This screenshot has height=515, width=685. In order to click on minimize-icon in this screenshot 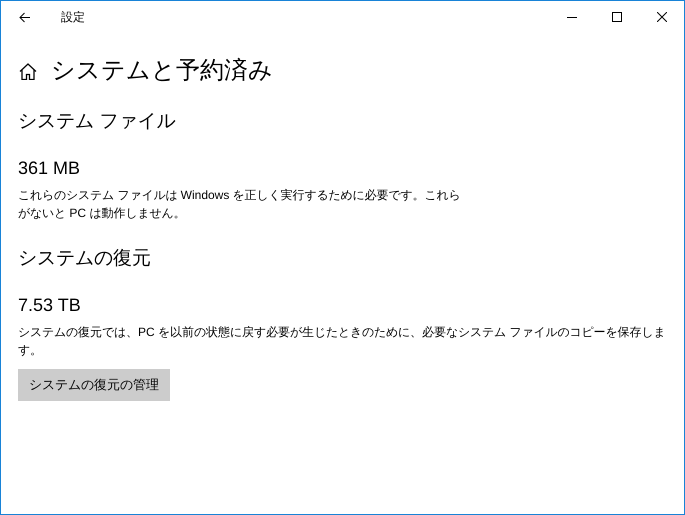, I will do `click(571, 17)`.